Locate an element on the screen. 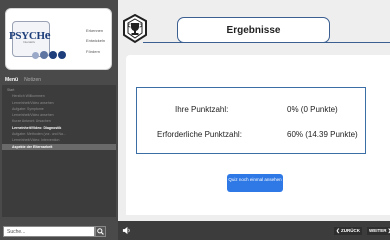 Image resolution: width=390 pixels, height=240 pixels. speaker-icon is located at coordinates (126, 230).